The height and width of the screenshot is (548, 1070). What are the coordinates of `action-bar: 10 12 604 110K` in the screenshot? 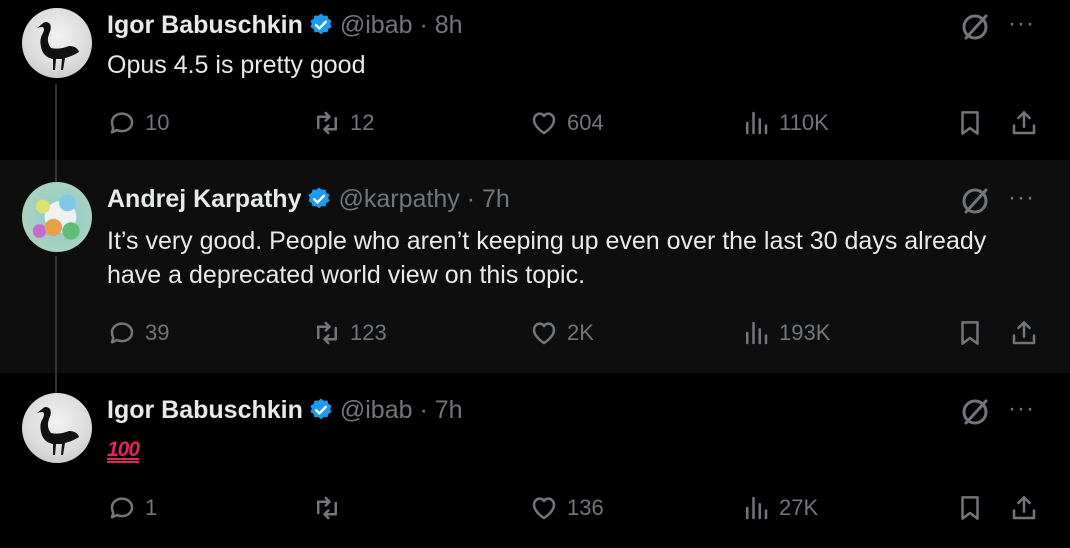 It's located at (577, 123).